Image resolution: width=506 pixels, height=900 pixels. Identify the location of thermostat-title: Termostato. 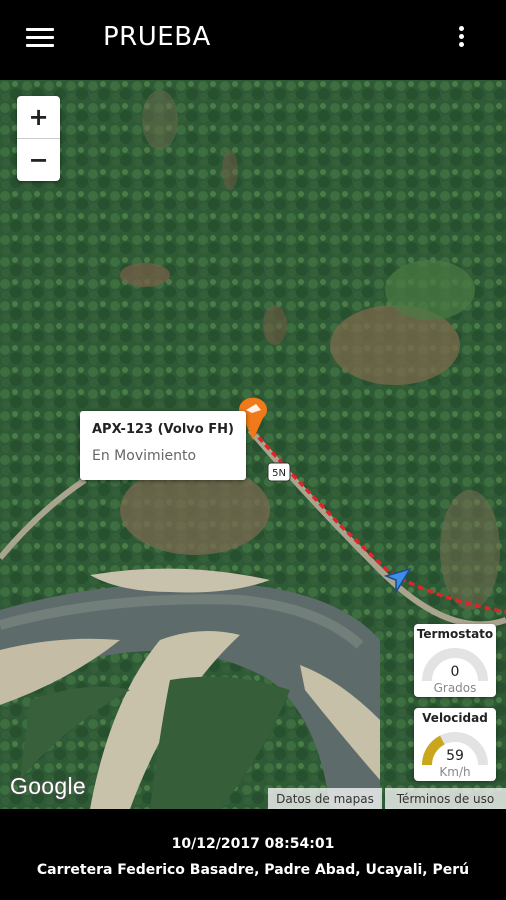
(455, 634).